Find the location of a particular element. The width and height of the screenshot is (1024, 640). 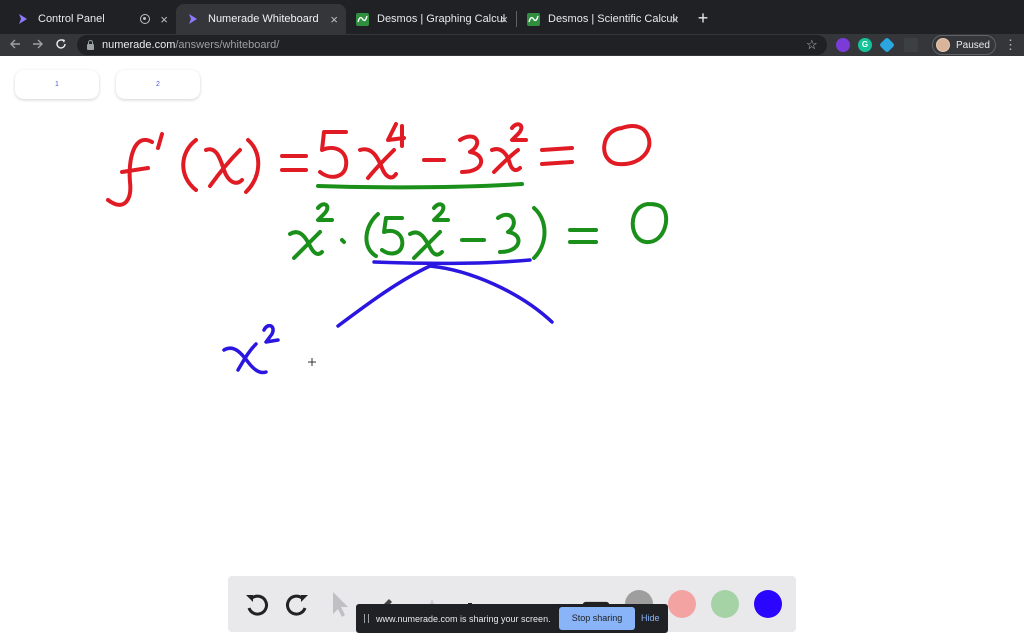

tab-control-panel: Control Panel × is located at coordinates (91, 19).